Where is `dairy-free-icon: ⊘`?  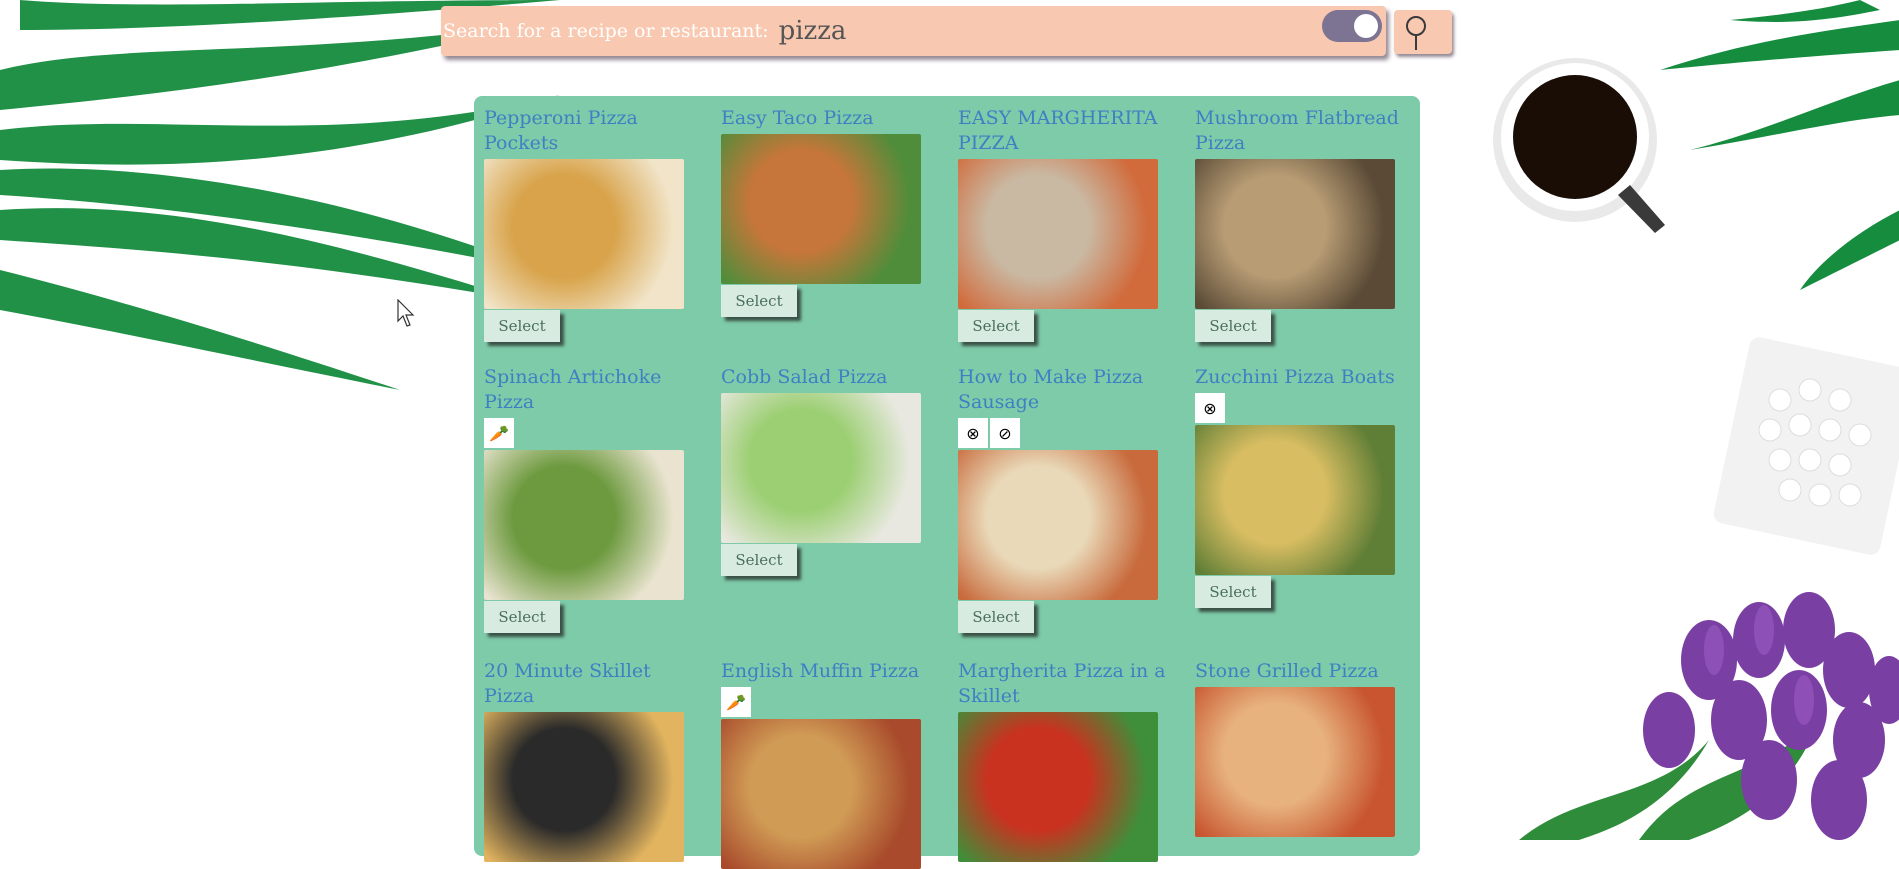 dairy-free-icon: ⊘ is located at coordinates (1005, 433).